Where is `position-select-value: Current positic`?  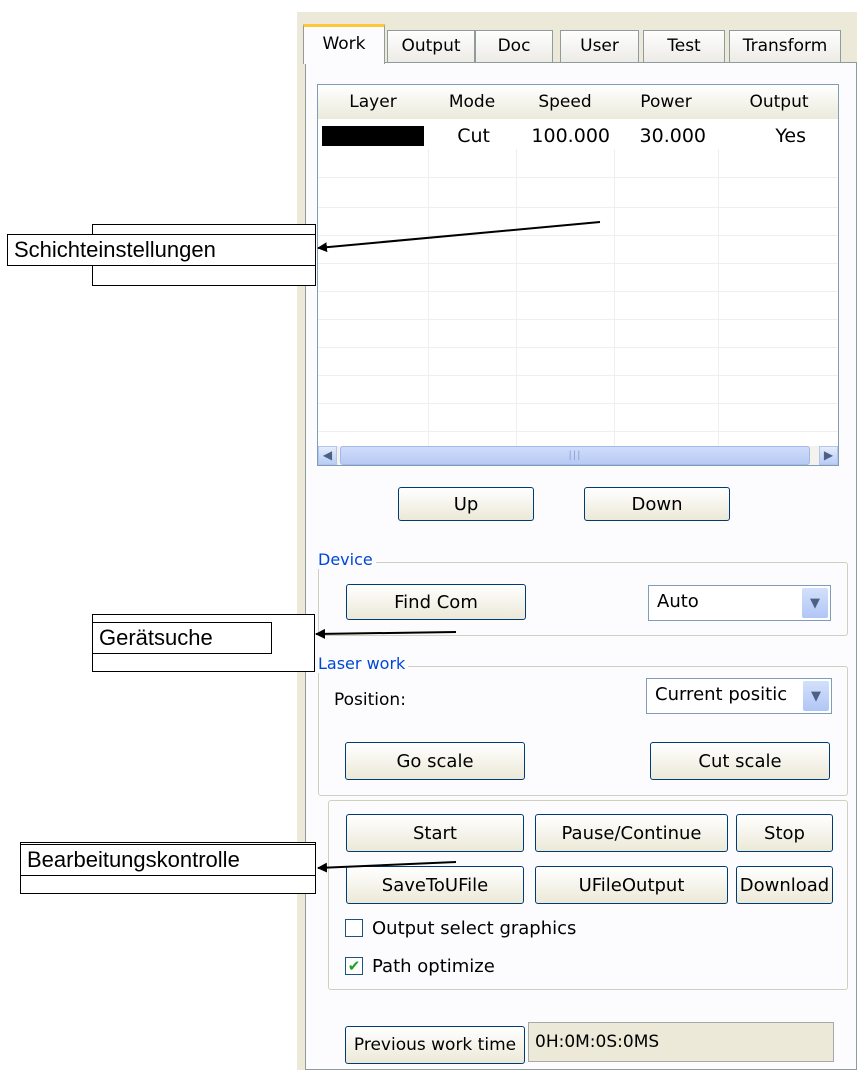 position-select-value: Current positic is located at coordinates (721, 694).